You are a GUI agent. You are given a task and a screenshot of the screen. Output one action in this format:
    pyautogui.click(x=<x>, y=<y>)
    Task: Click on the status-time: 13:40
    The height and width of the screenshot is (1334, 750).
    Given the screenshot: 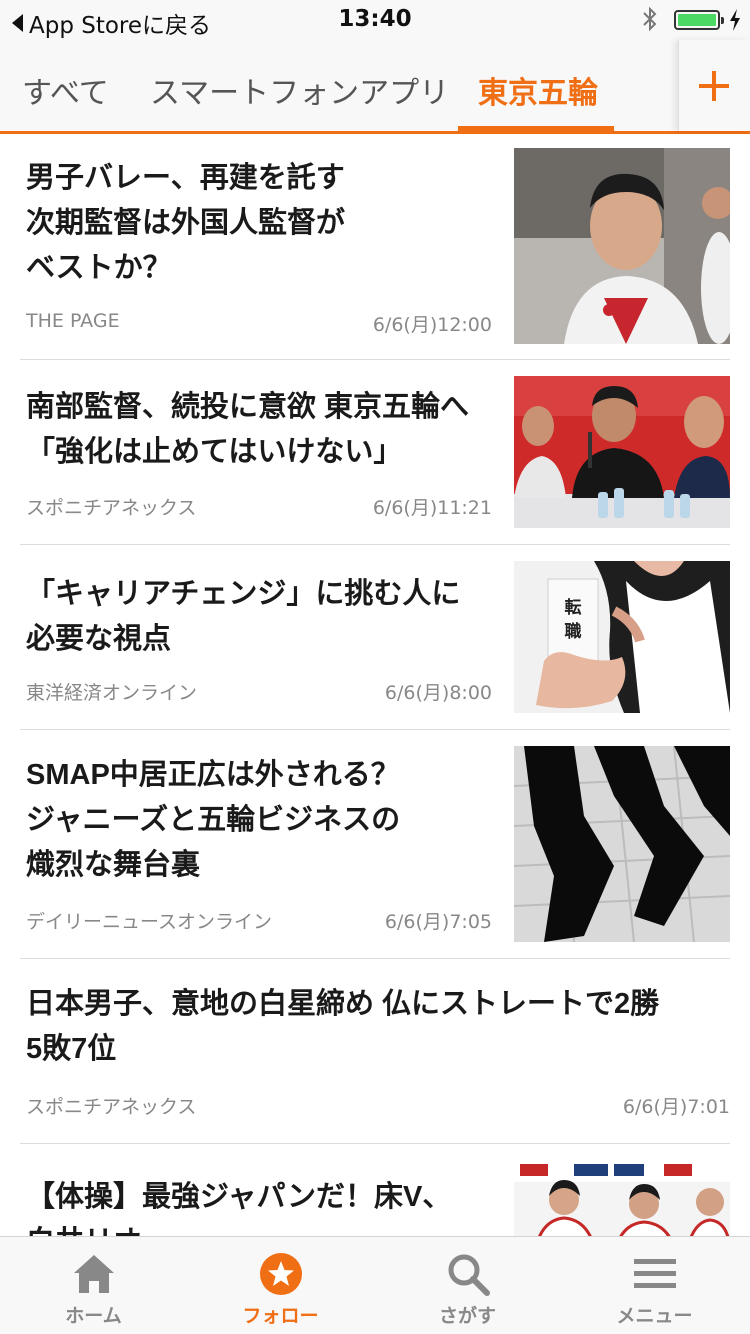 What is the action you would take?
    pyautogui.click(x=375, y=19)
    